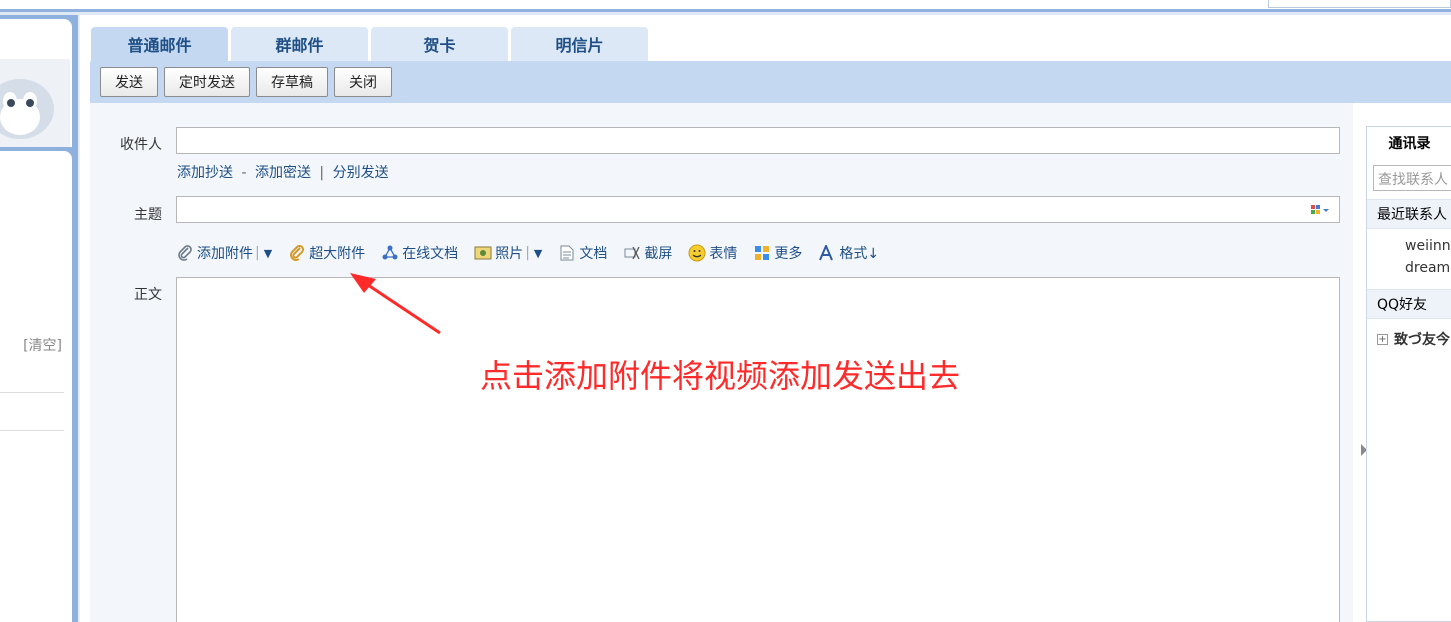 The width and height of the screenshot is (1451, 622). Describe the element at coordinates (430, 254) in the screenshot. I see `online-doc-label: 在线文档` at that location.